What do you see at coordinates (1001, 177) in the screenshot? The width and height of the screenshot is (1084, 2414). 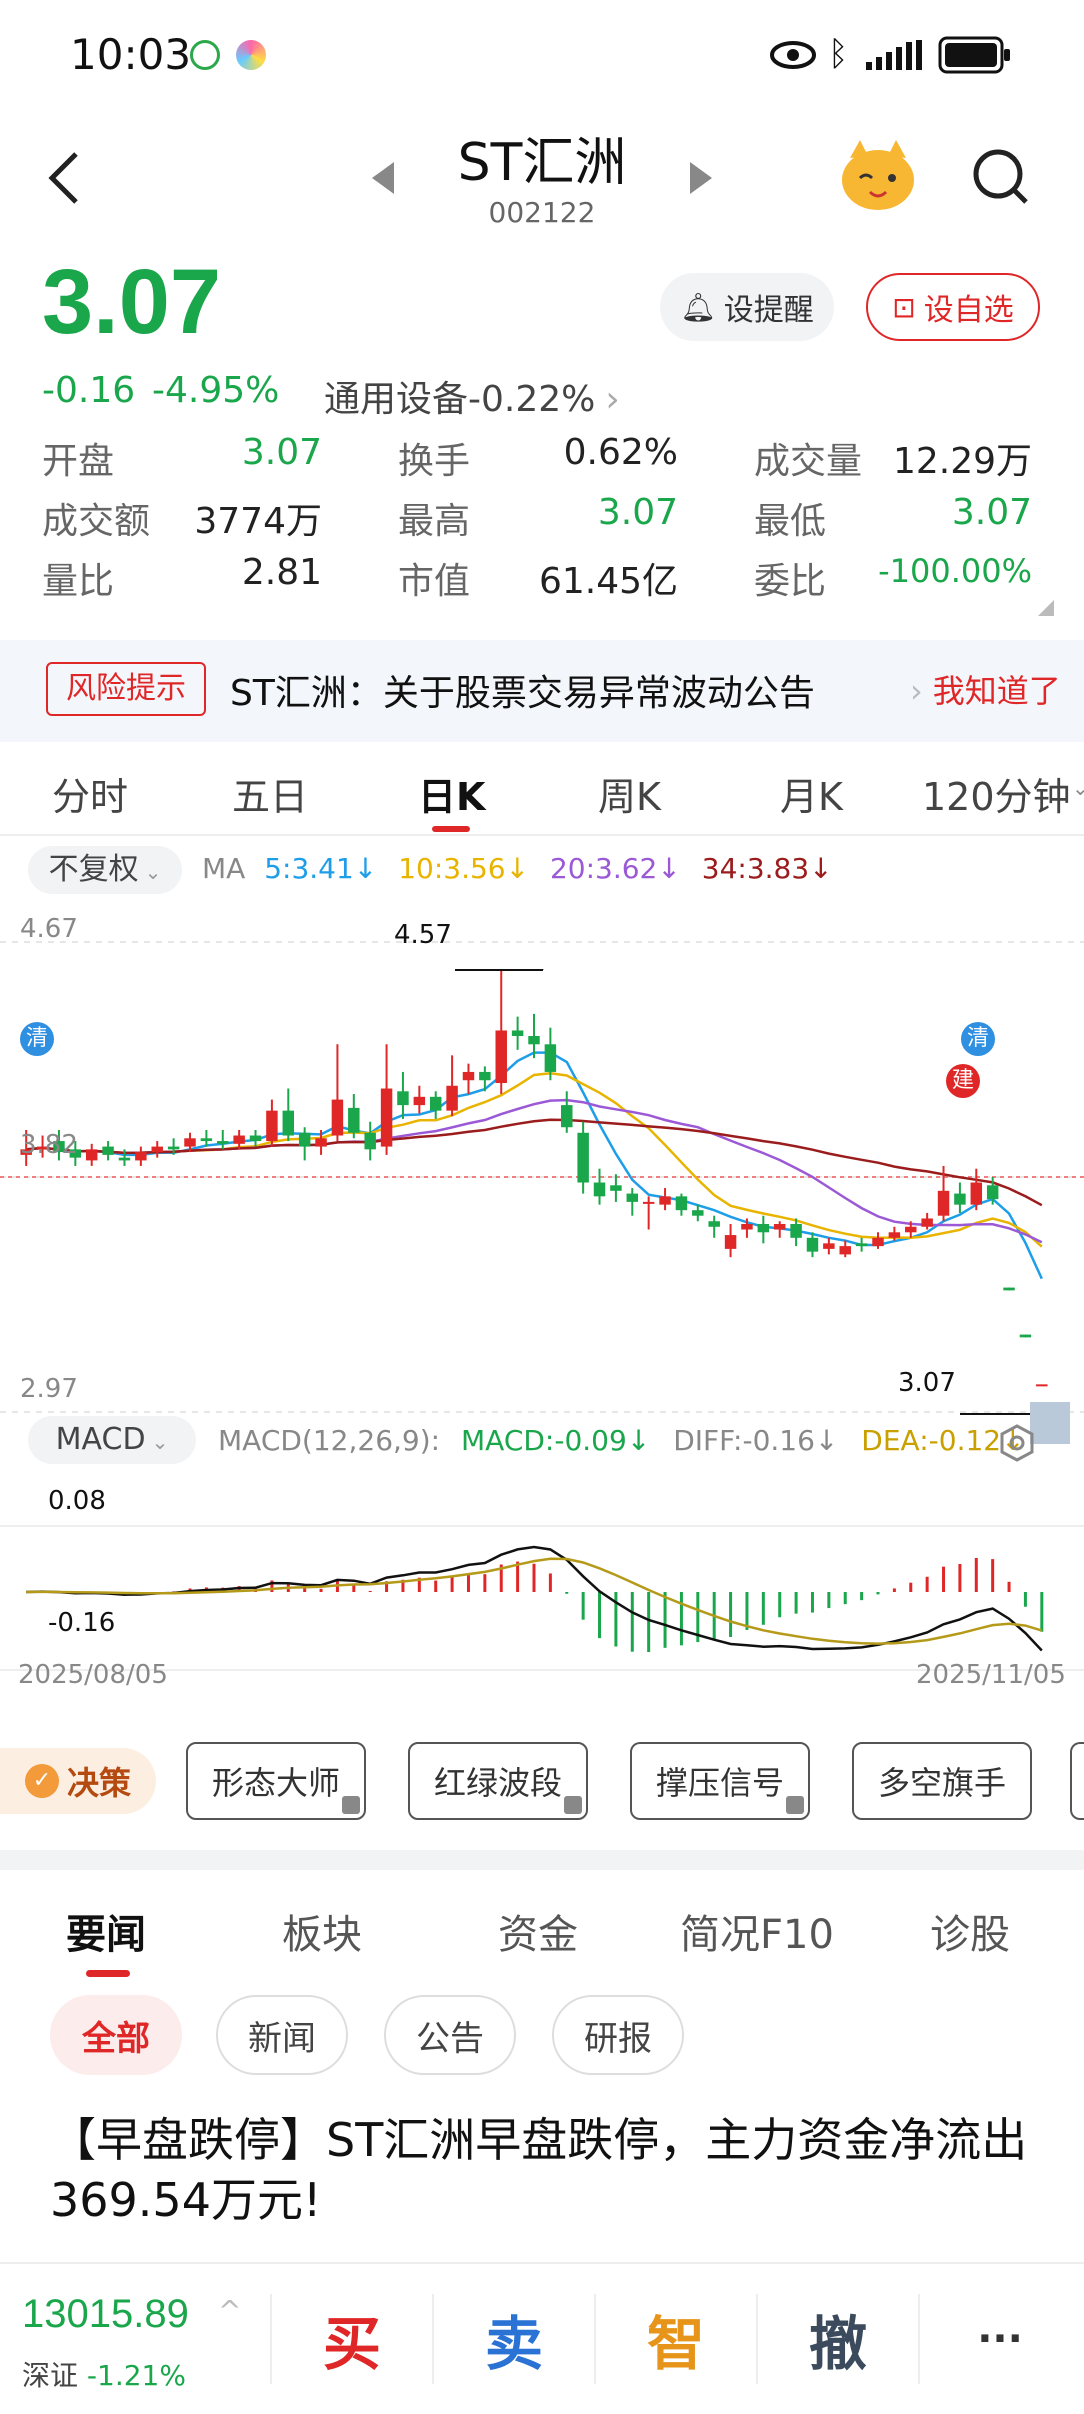 I see `search-icon` at bounding box center [1001, 177].